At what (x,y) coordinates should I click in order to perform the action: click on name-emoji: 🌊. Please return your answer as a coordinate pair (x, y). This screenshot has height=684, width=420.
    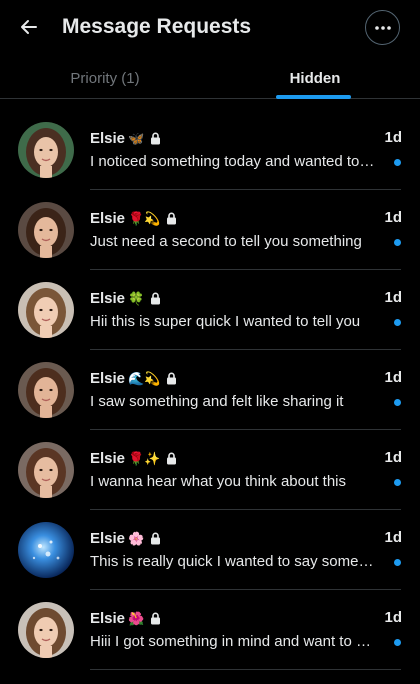
    Looking at the image, I should click on (136, 379).